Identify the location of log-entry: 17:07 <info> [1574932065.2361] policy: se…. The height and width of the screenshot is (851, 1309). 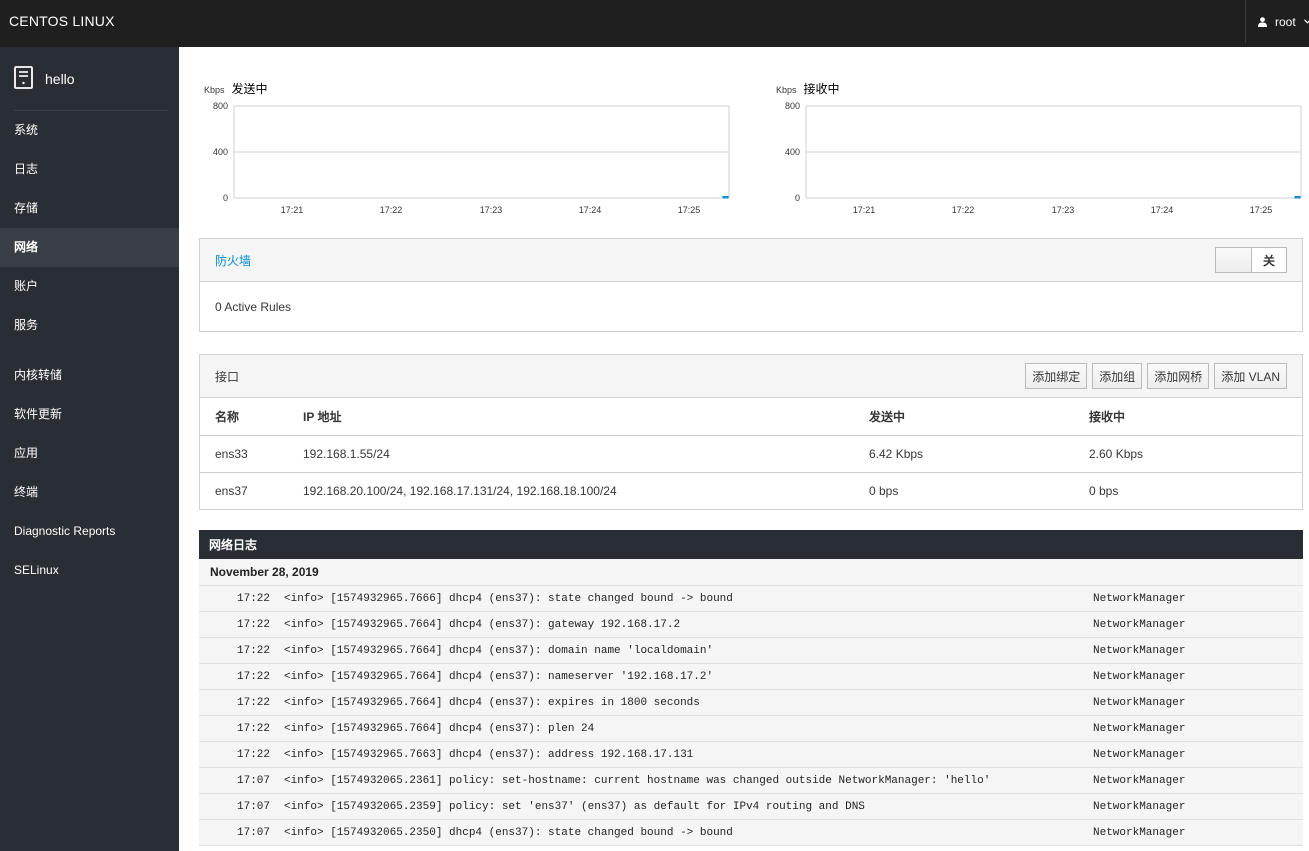
(751, 781).